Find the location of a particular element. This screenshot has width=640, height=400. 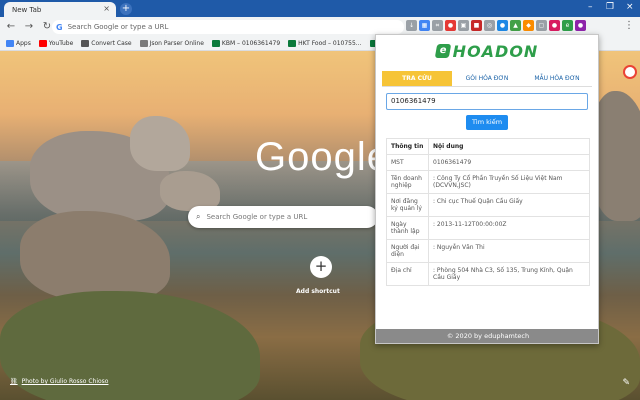

bookmark-item: Convert Case is located at coordinates (106, 43).